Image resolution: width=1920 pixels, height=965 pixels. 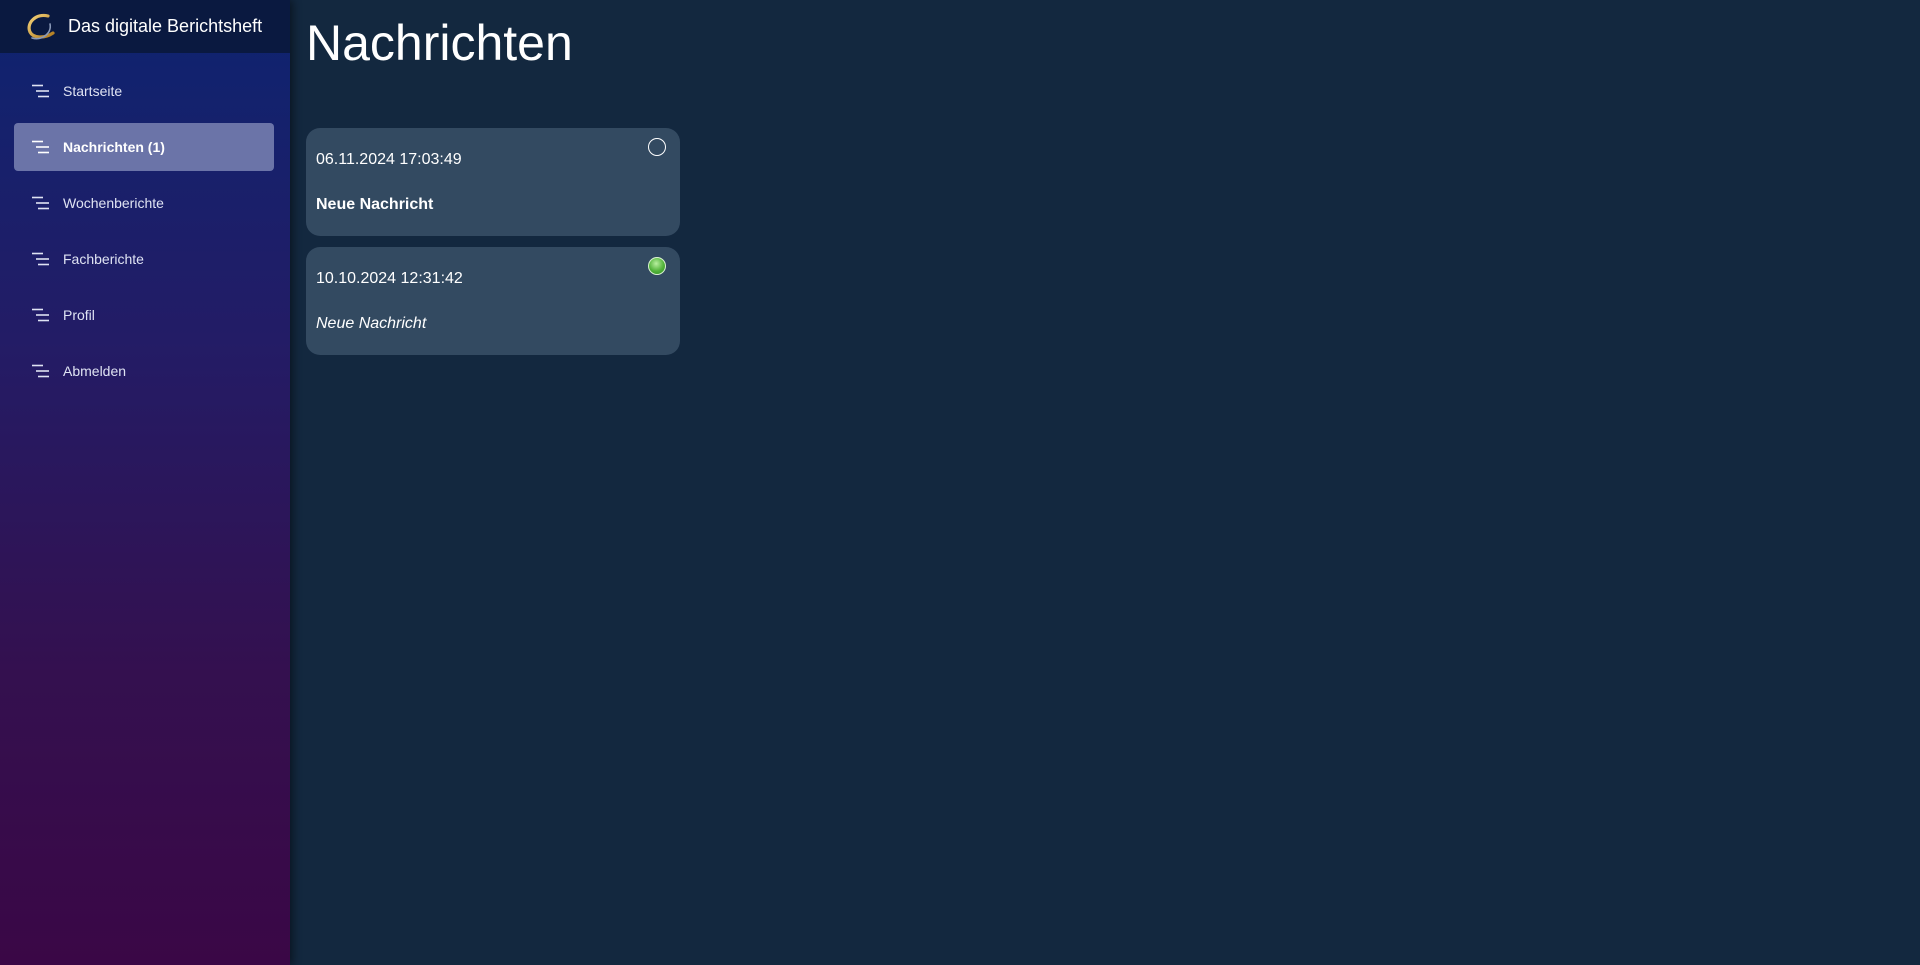 What do you see at coordinates (114, 147) in the screenshot?
I see `sidebar-item-label: Nachrichten (1)` at bounding box center [114, 147].